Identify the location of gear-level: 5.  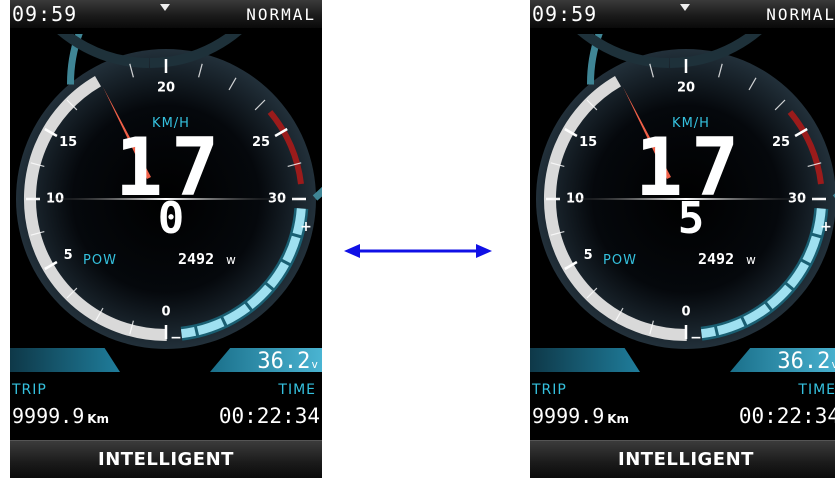
(691, 218).